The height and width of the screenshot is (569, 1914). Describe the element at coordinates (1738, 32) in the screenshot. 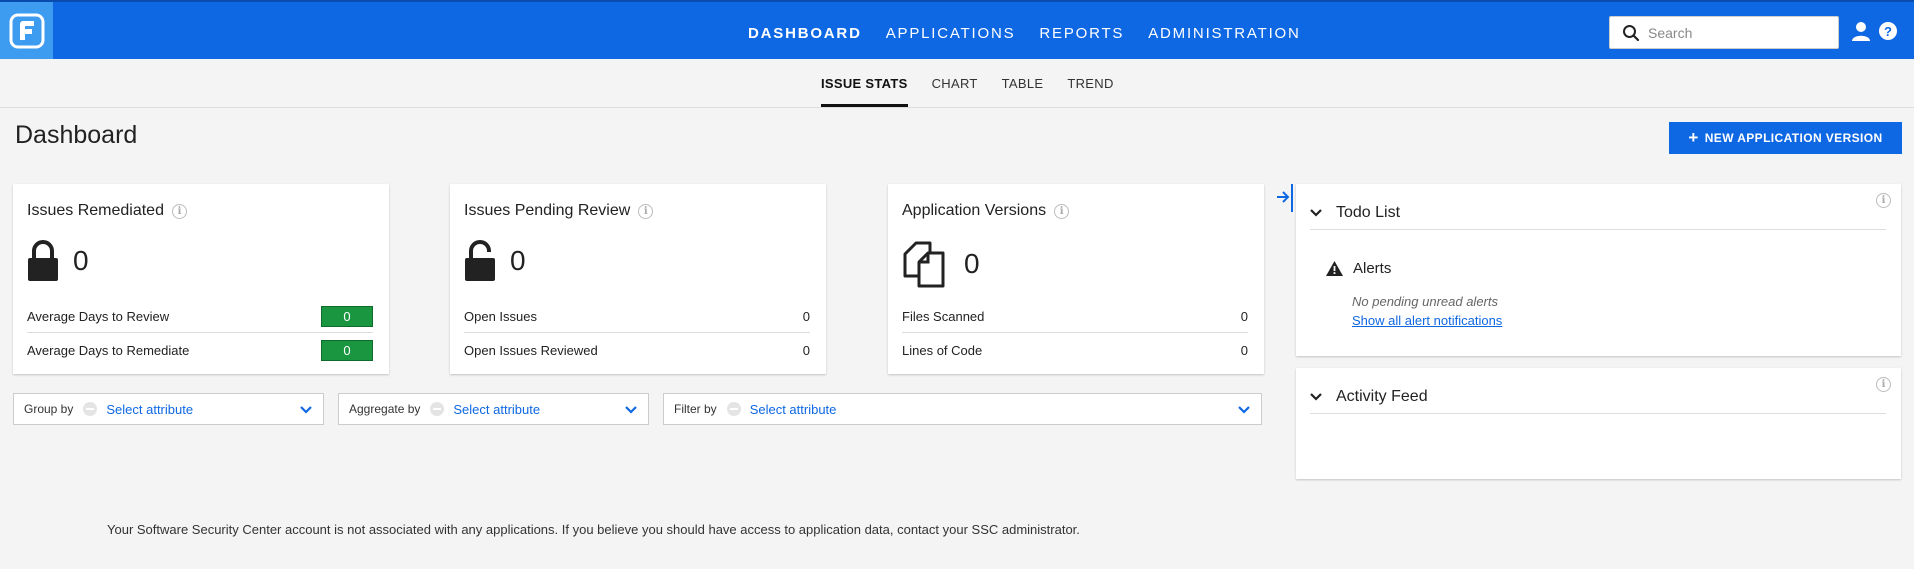

I see `search-input` at that location.